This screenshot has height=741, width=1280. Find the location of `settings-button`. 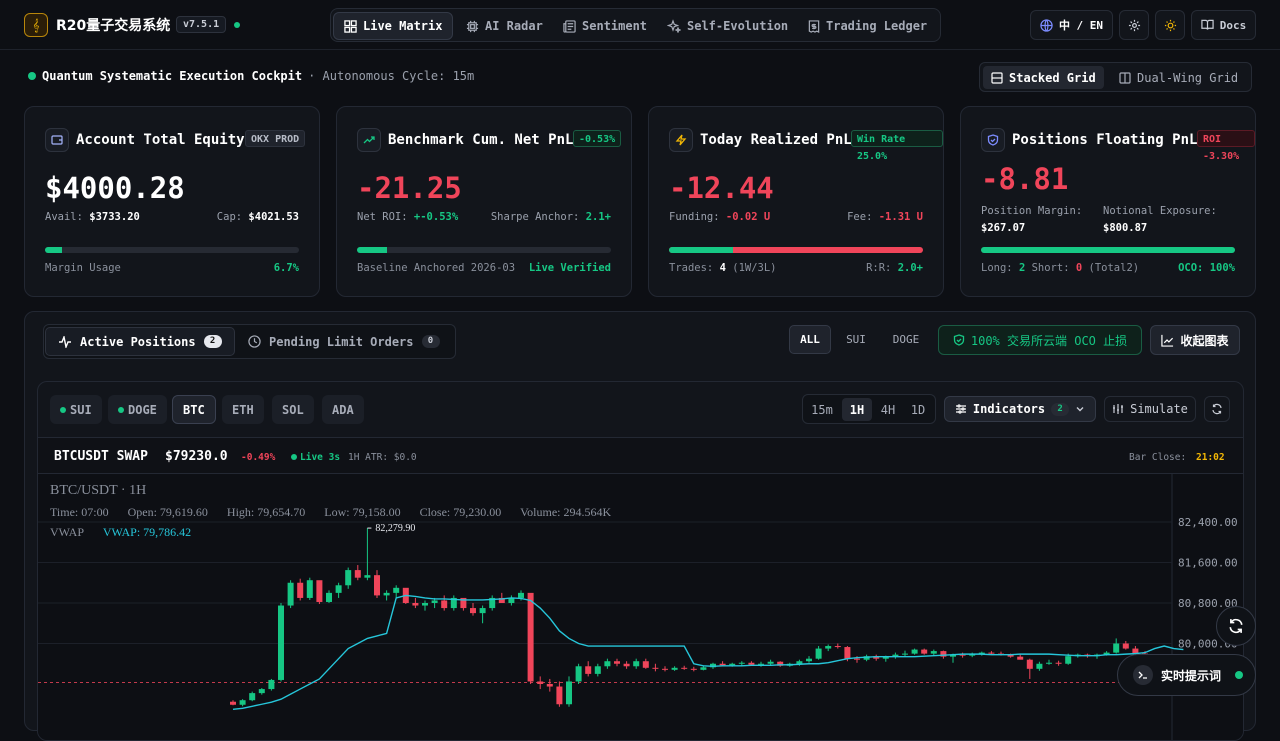

settings-button is located at coordinates (1134, 25).